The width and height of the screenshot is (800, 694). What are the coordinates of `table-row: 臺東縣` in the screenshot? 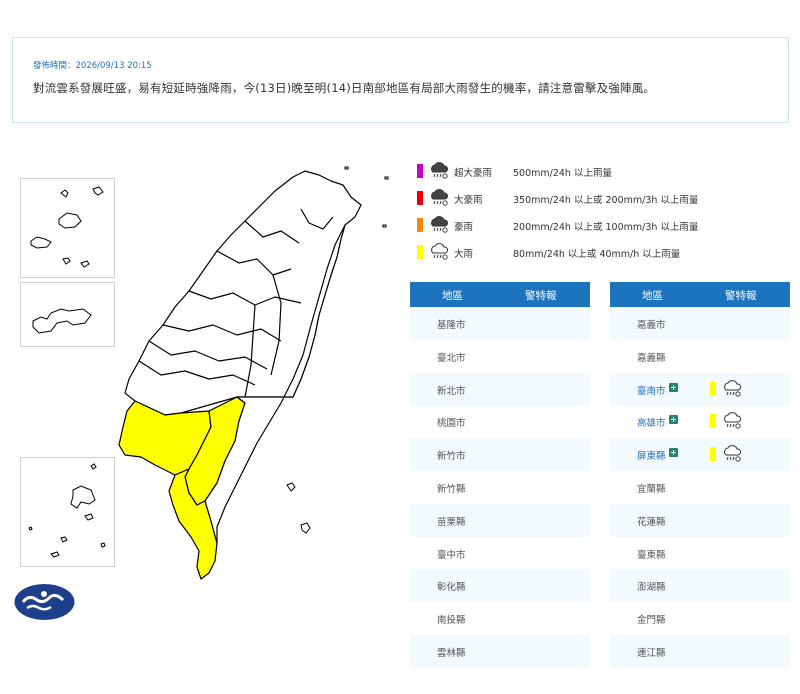 It's located at (700, 553).